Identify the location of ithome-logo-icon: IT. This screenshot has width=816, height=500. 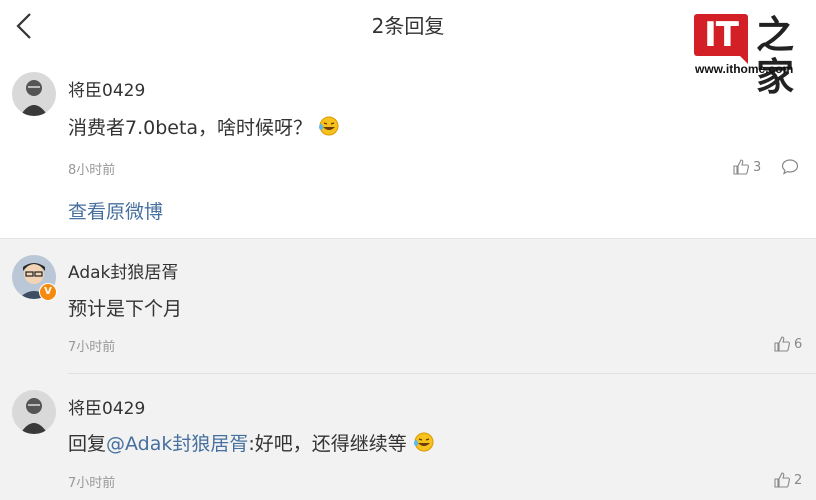
(721, 35).